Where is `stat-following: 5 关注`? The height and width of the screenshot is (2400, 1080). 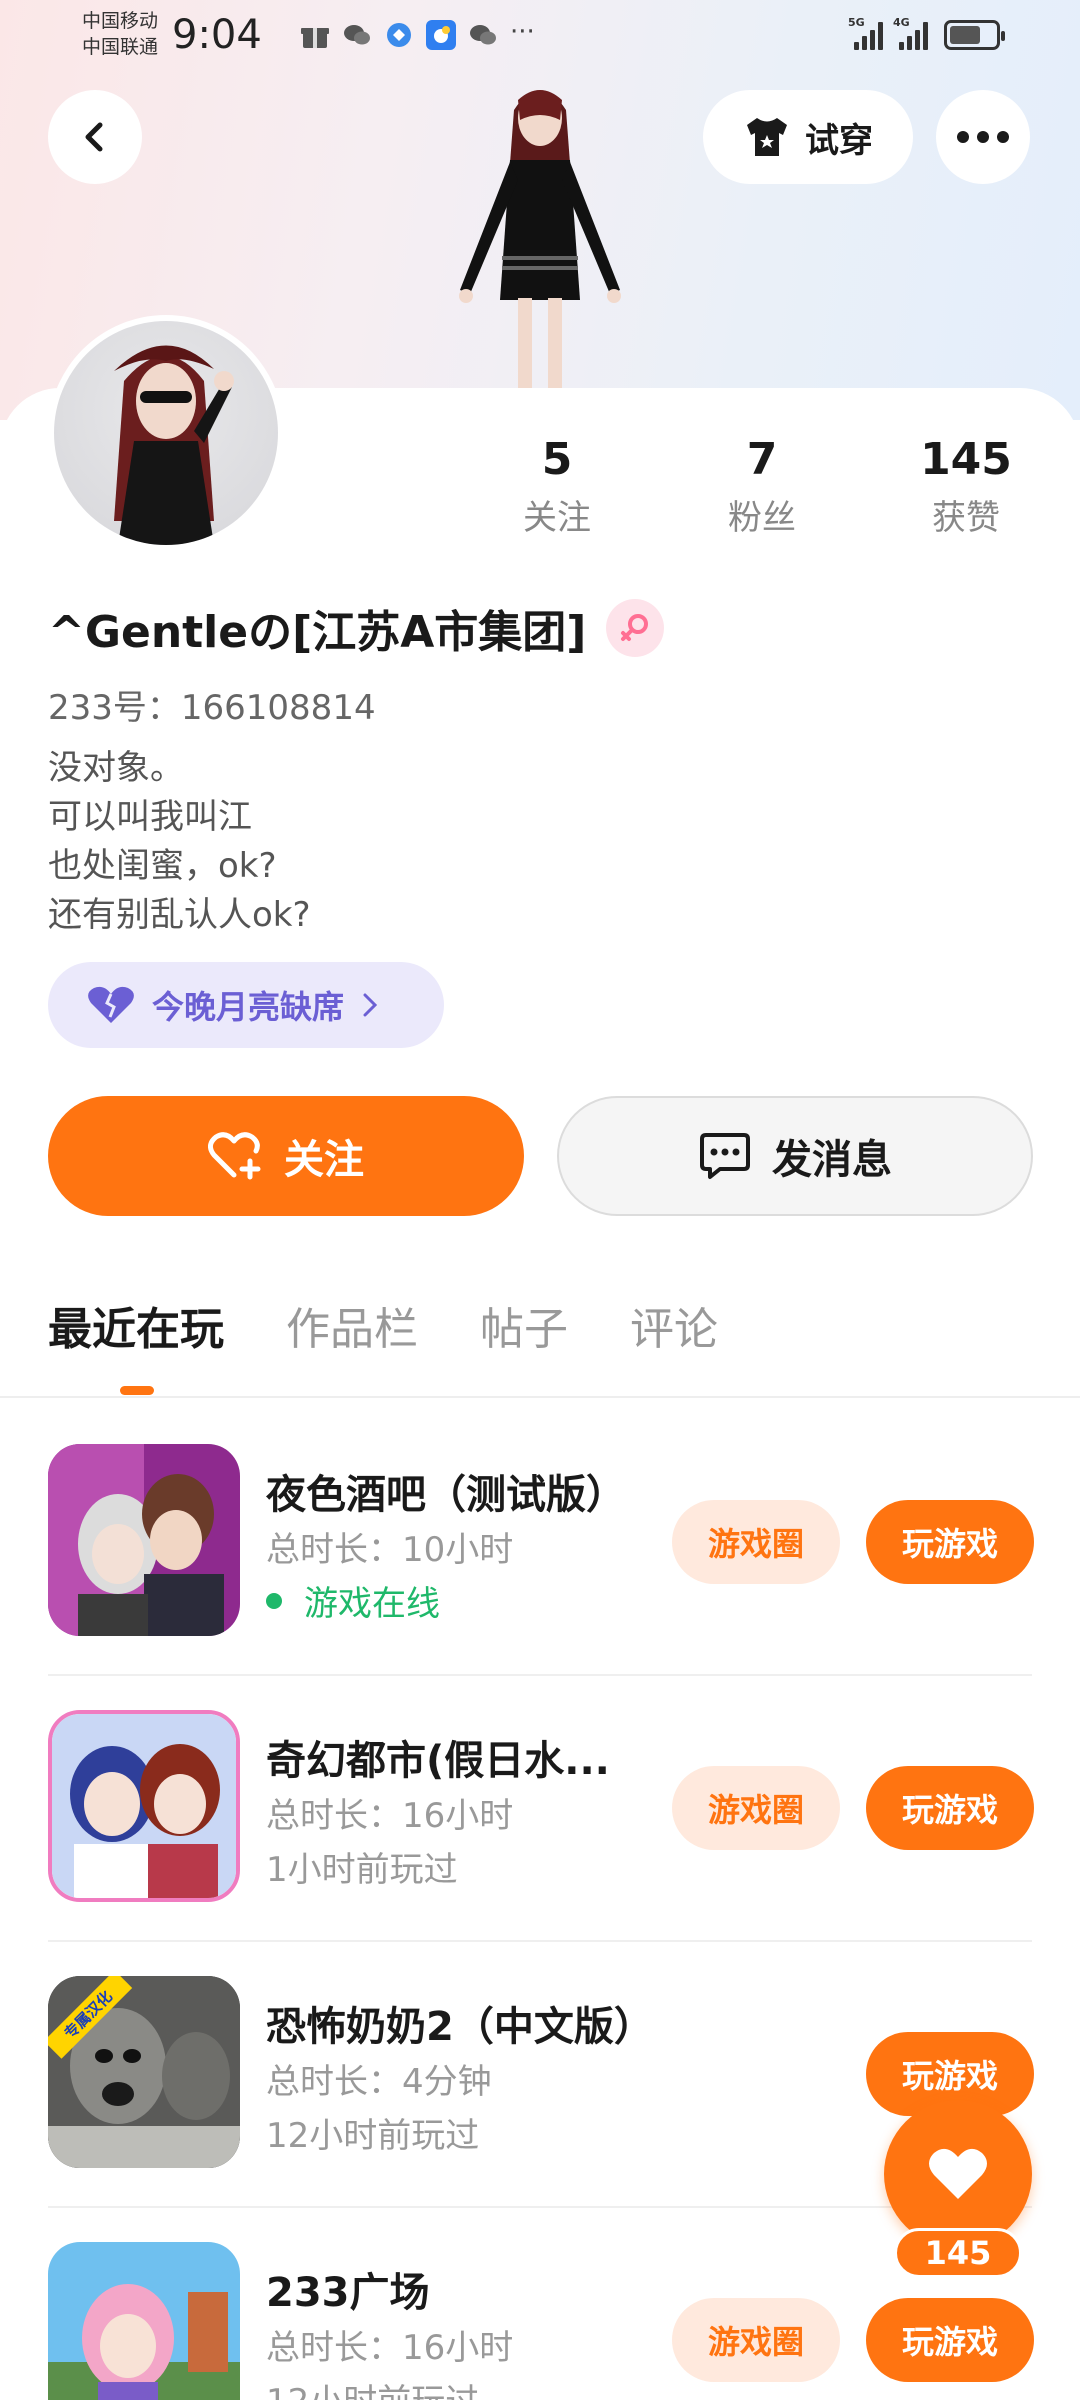 stat-following: 5 关注 is located at coordinates (557, 485).